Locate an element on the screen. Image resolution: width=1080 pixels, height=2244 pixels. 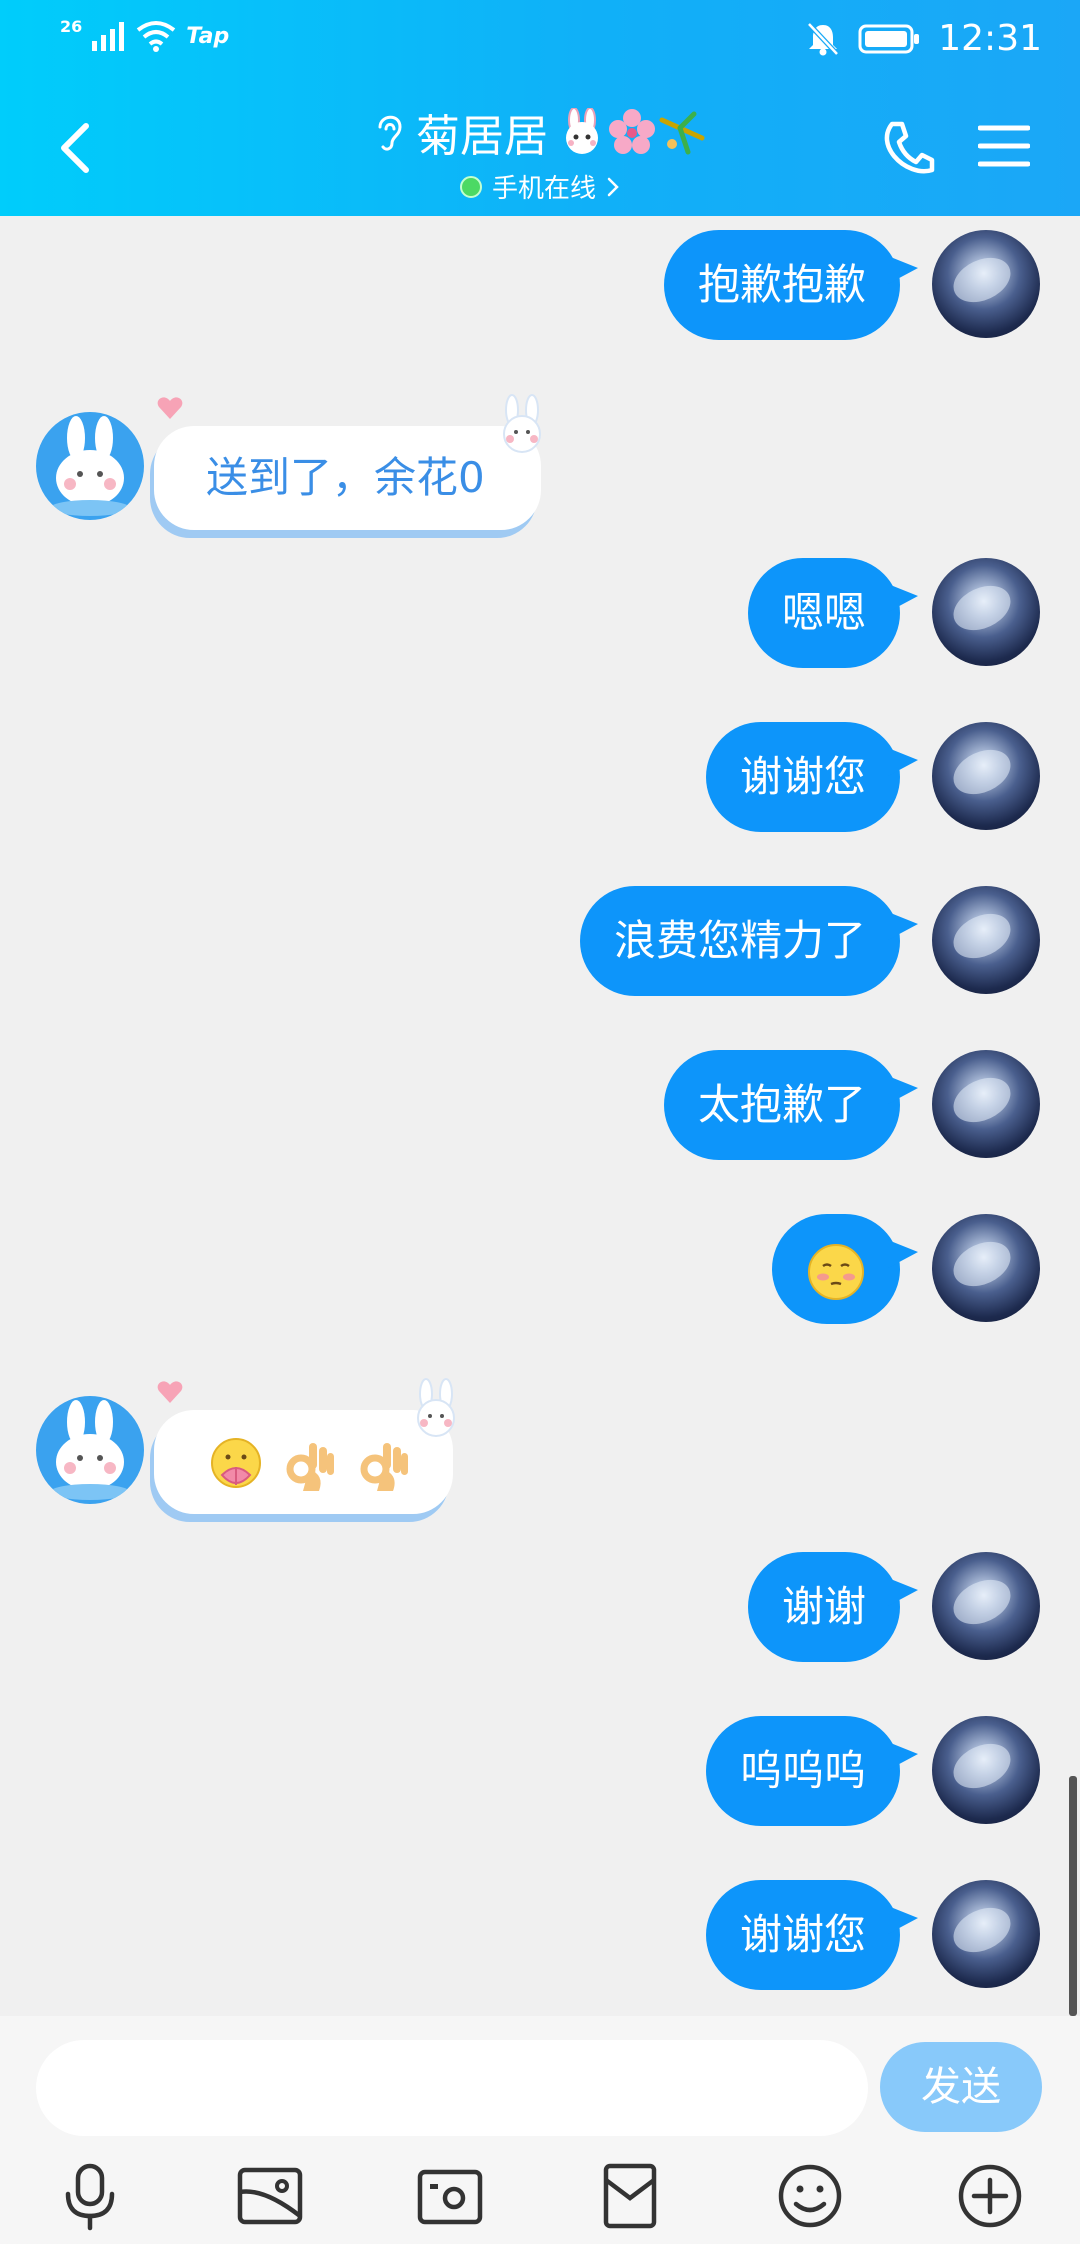
composer-toolbar is located at coordinates (540, 2196).